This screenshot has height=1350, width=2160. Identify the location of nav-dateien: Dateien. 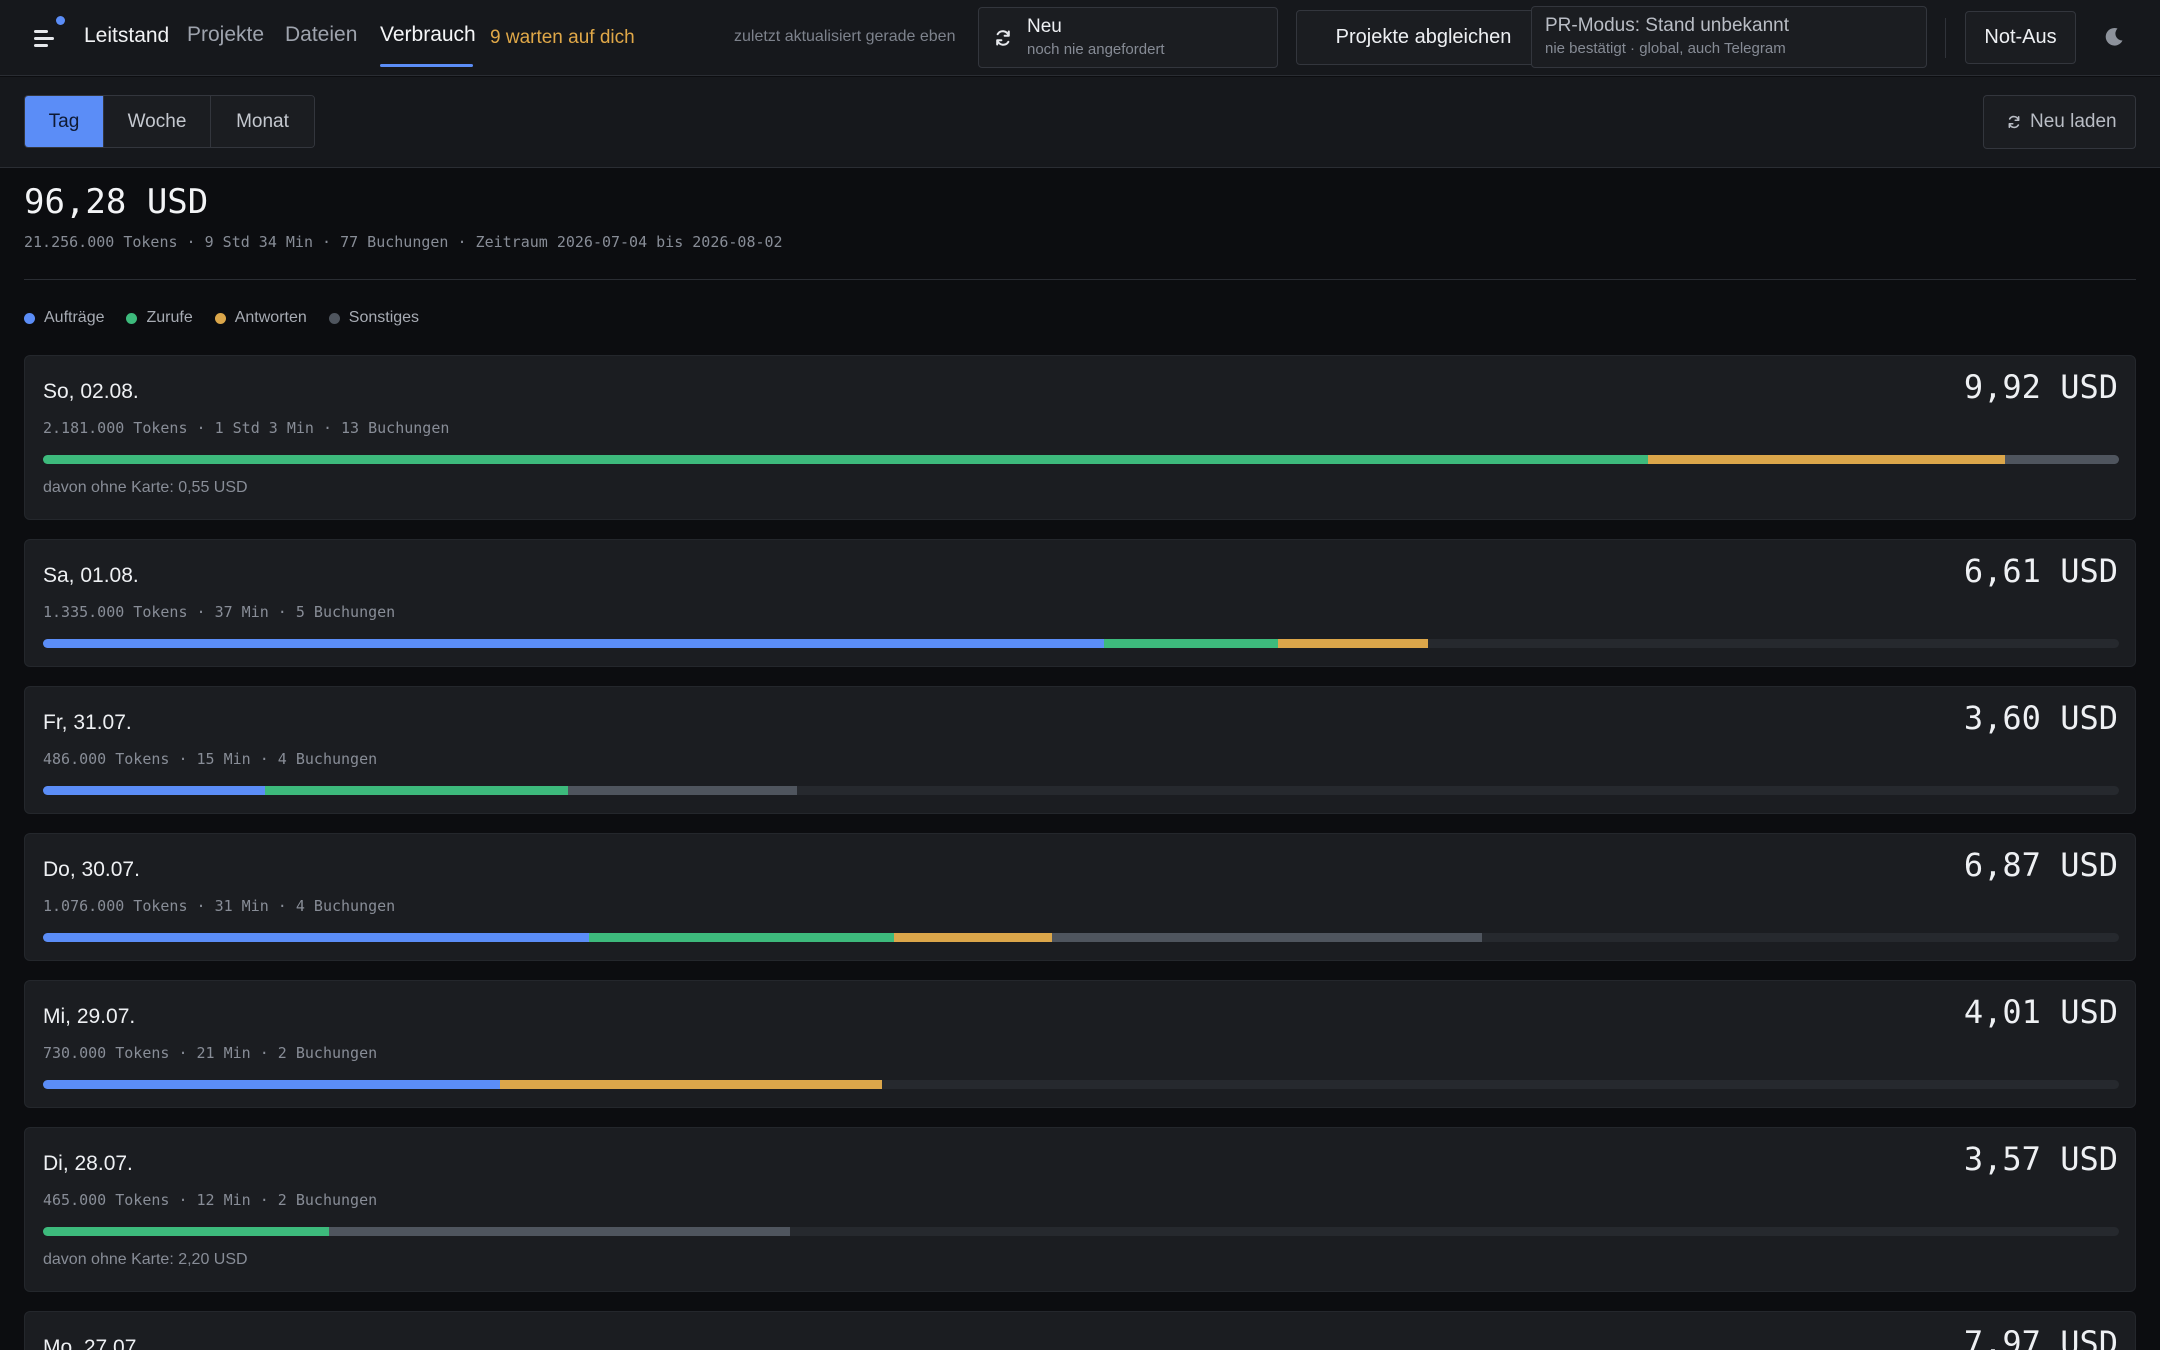
(321, 35).